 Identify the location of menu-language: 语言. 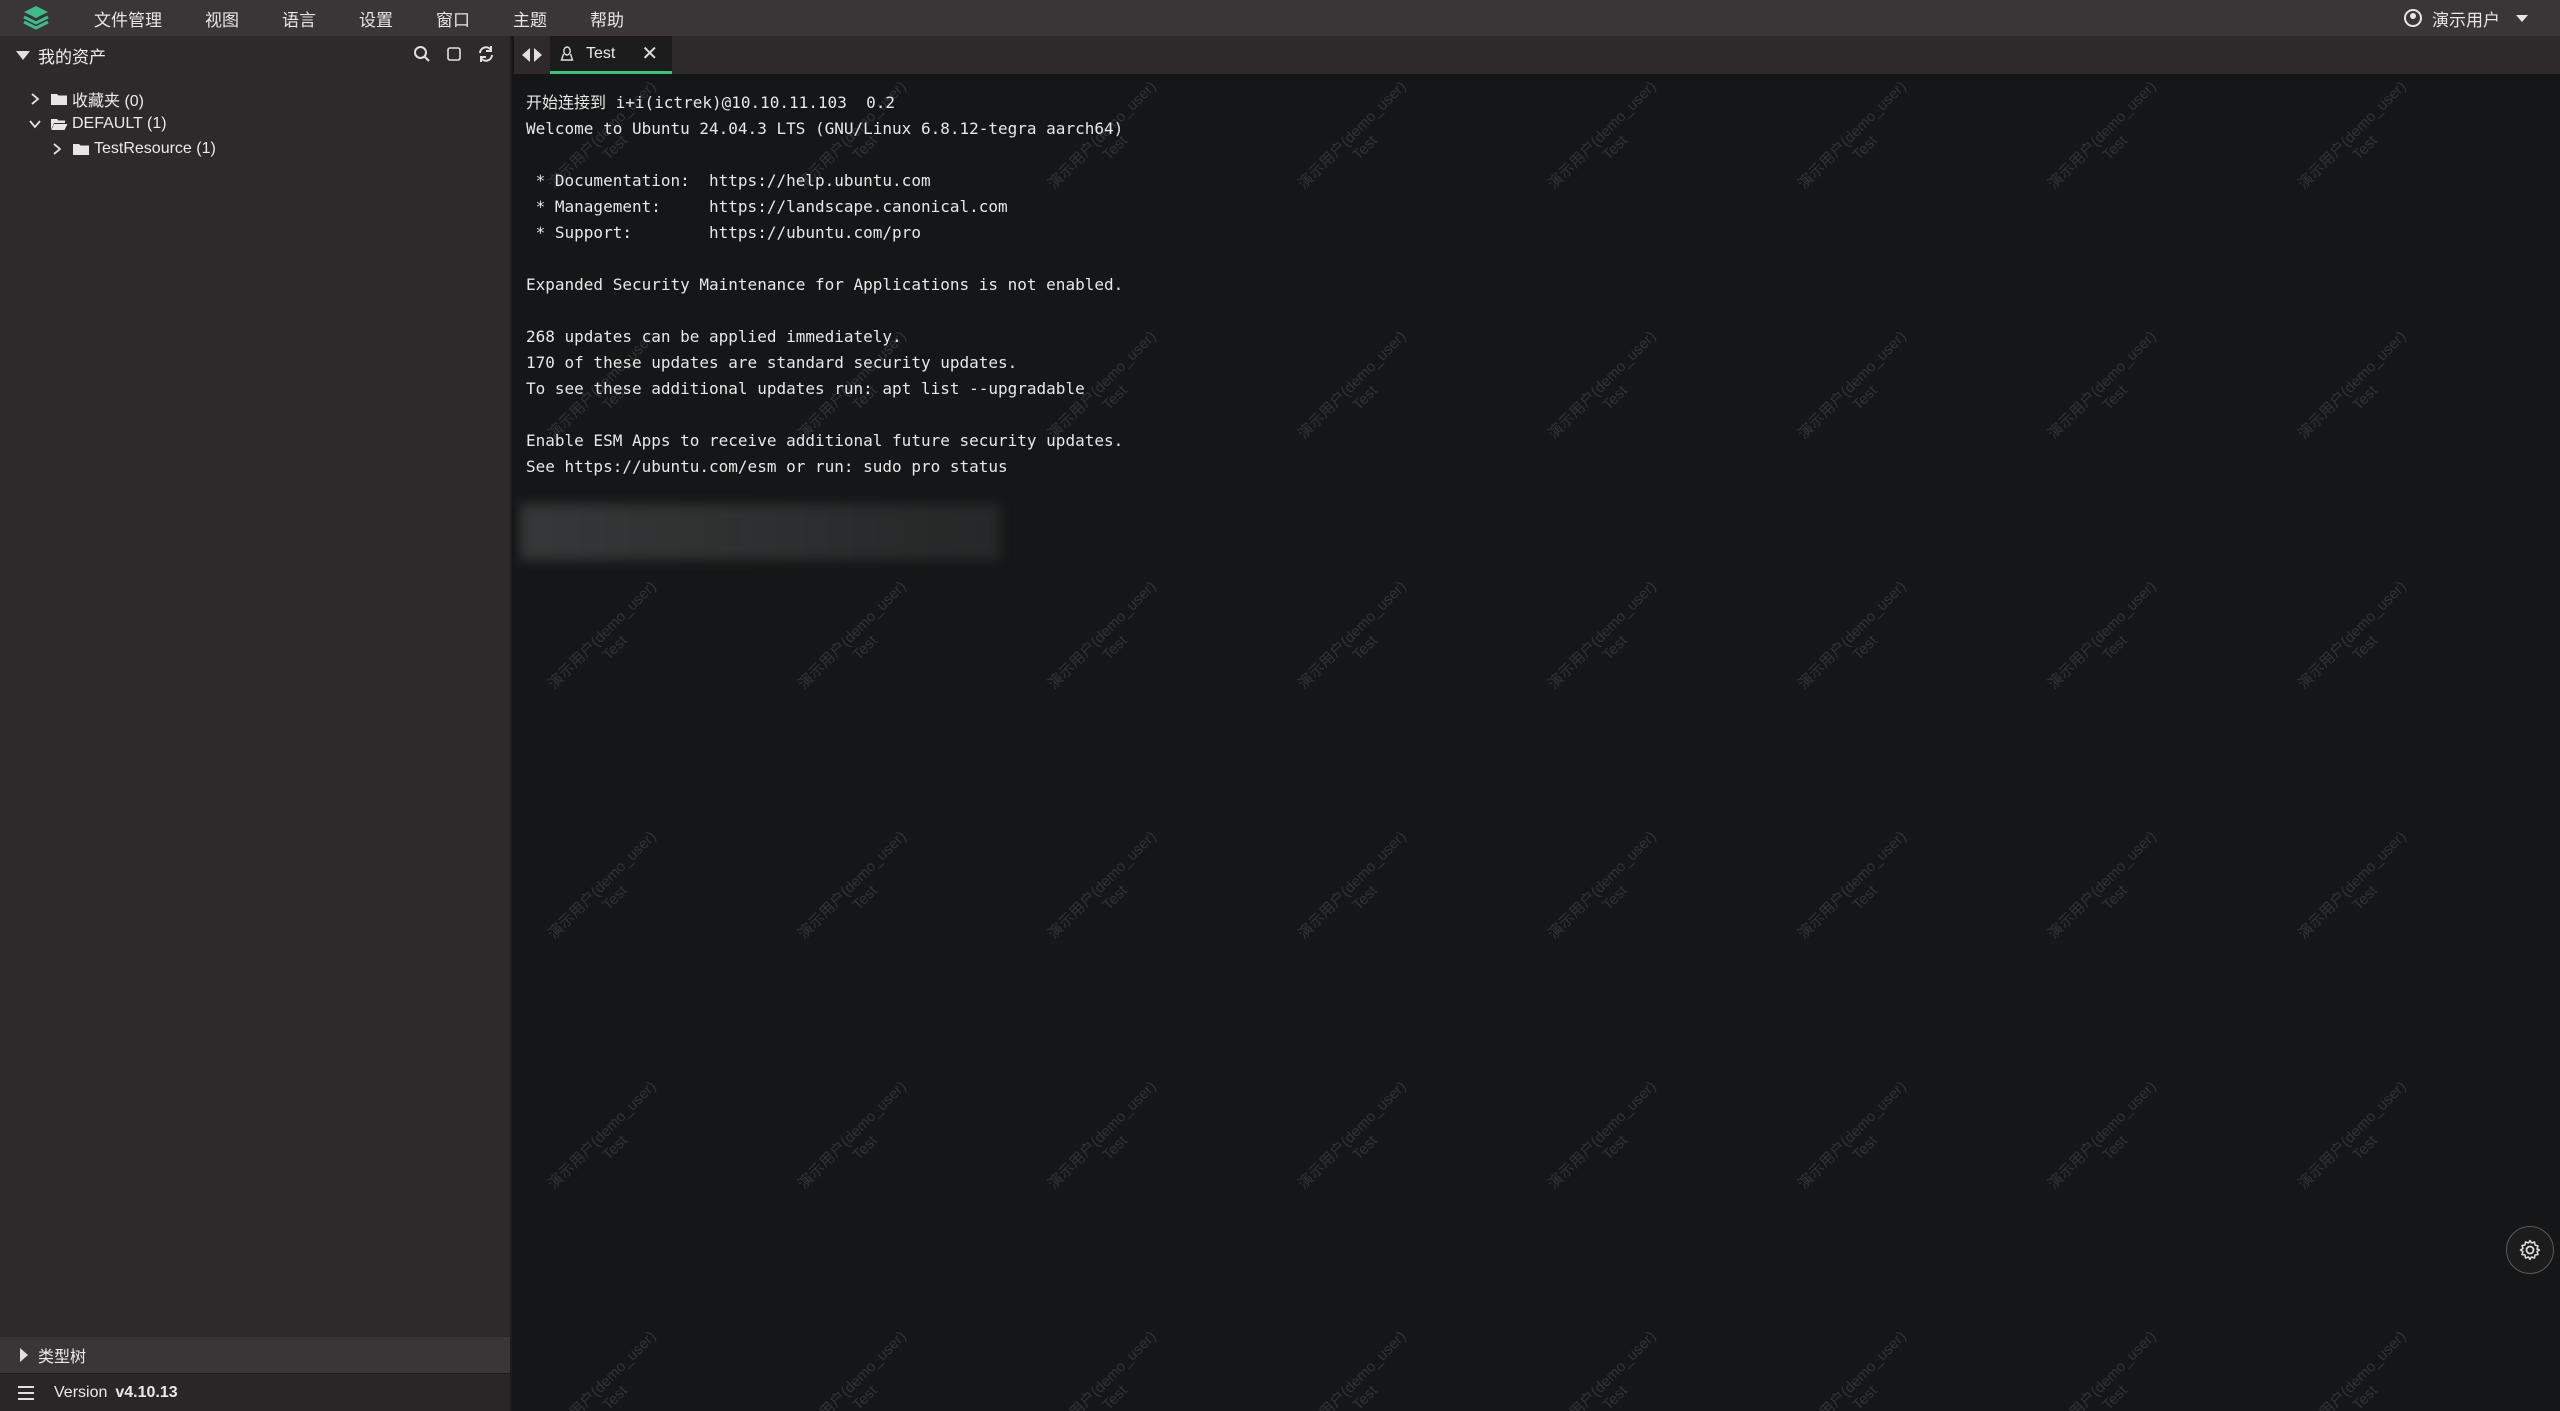
(299, 18).